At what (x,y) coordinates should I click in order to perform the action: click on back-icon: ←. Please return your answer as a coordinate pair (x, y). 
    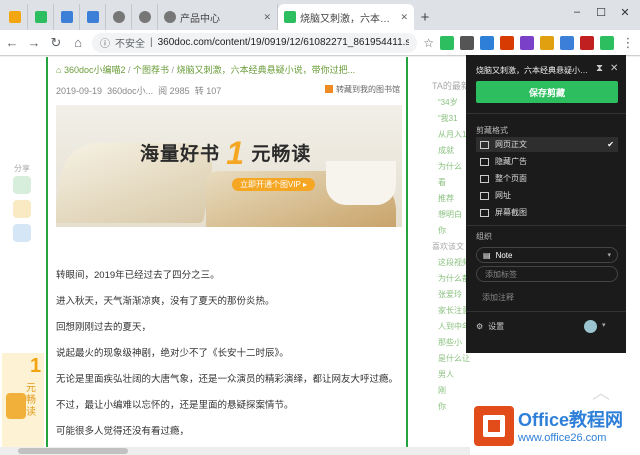
    Looking at the image, I should click on (12, 43).